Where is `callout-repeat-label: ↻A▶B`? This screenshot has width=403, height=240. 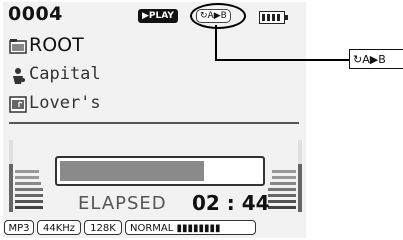 callout-repeat-label: ↻A▶B is located at coordinates (376, 59).